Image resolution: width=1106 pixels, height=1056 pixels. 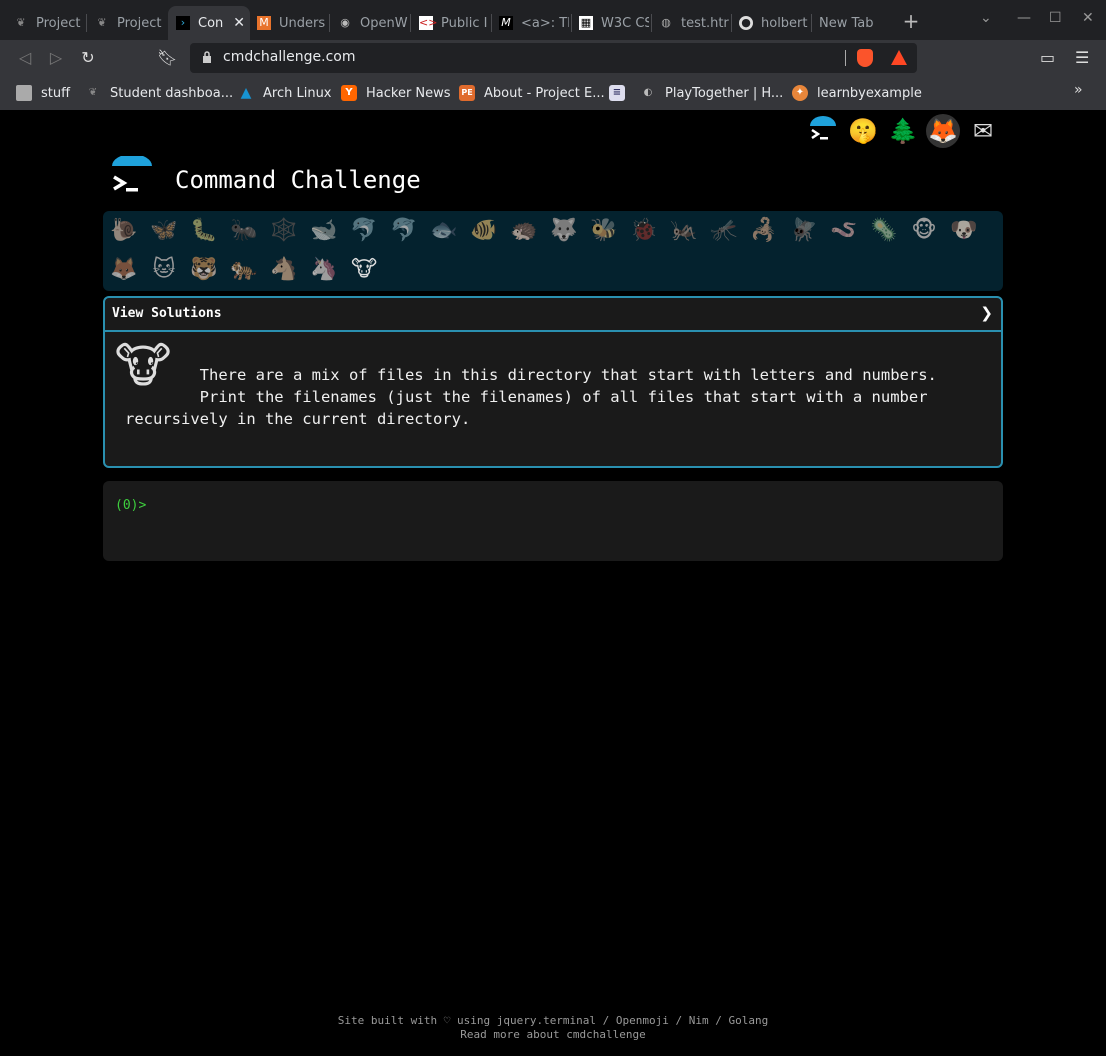 I want to click on w3c-icon: ▦, so click(x=586, y=23).